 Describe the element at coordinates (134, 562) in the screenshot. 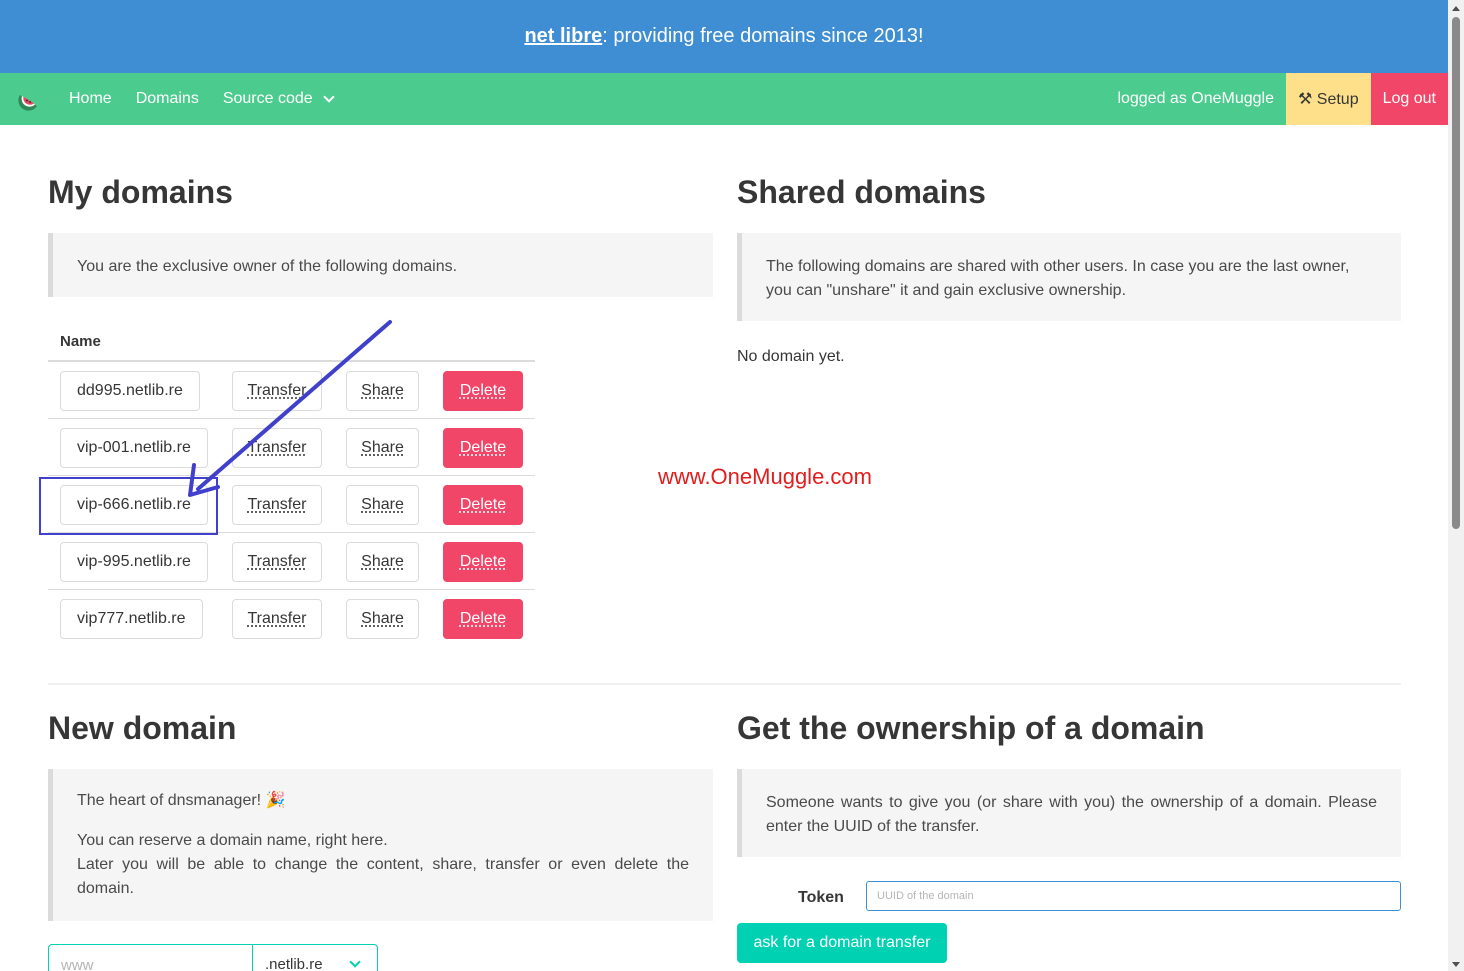

I see `domain-name-button: vip-995.netlib.re` at that location.